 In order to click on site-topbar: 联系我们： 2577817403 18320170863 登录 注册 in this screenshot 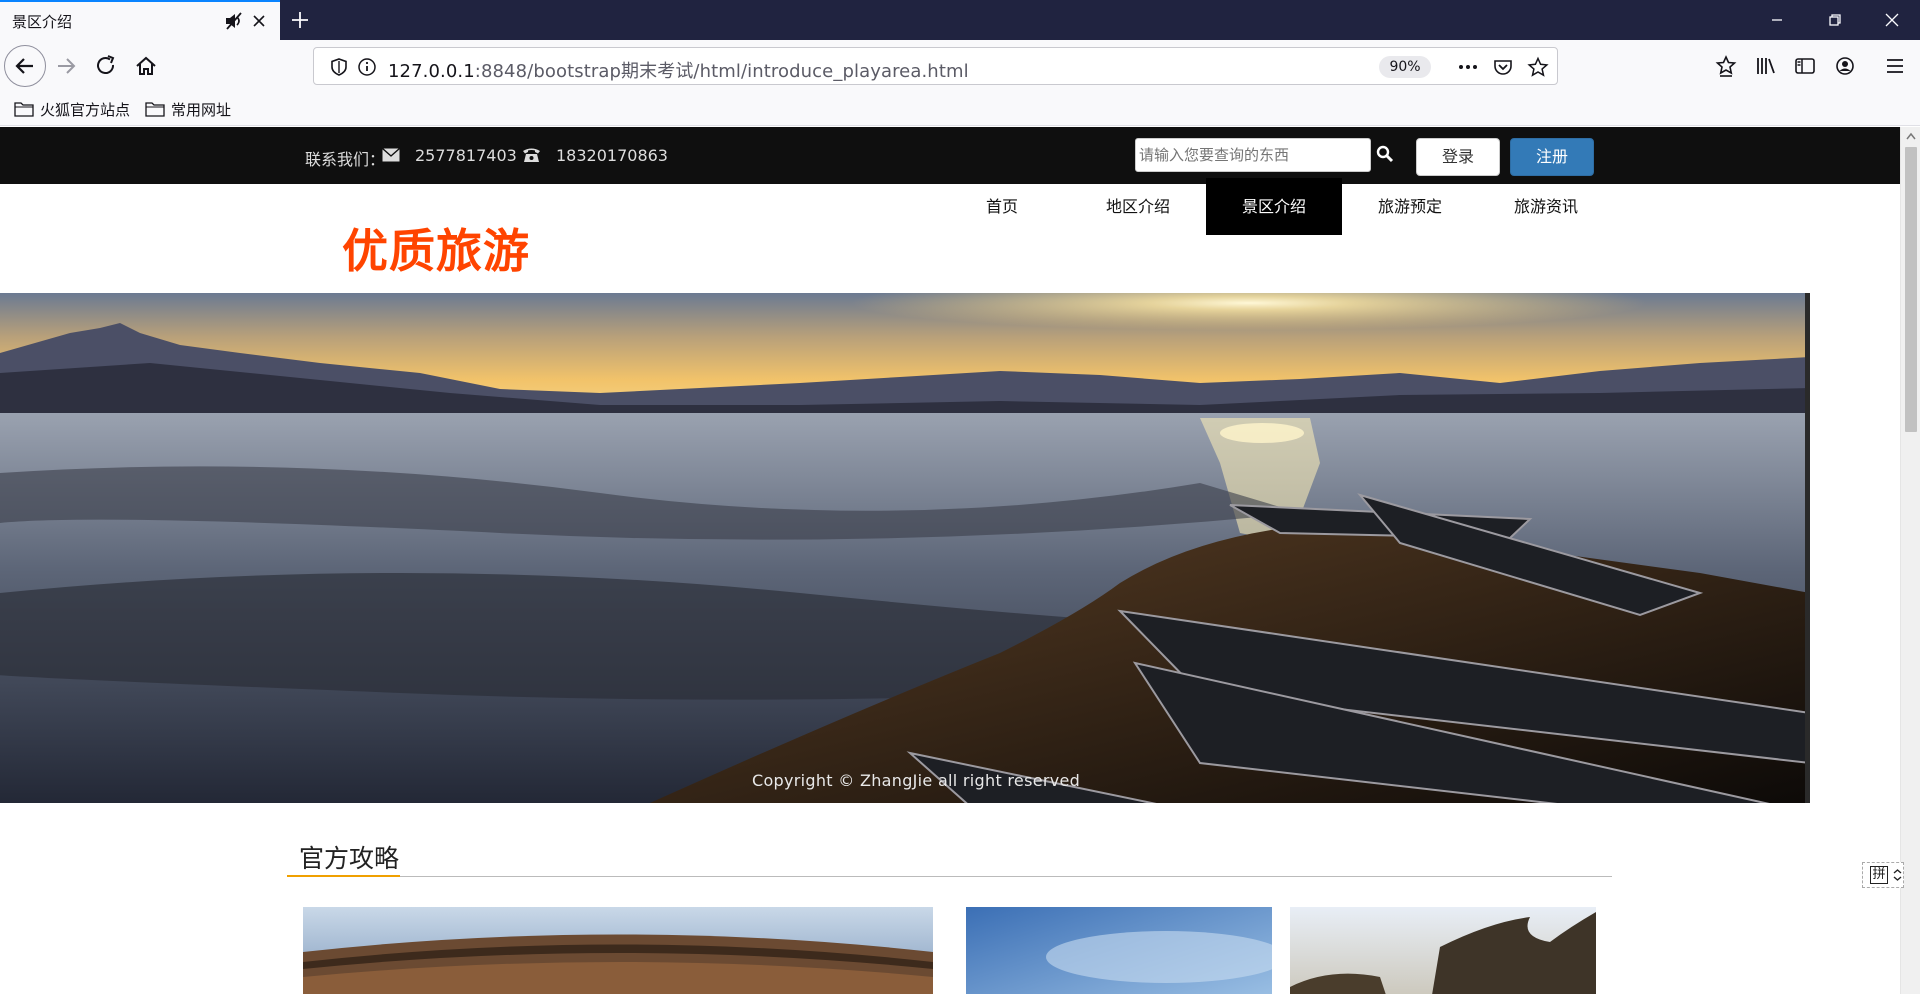, I will do `click(950, 155)`.